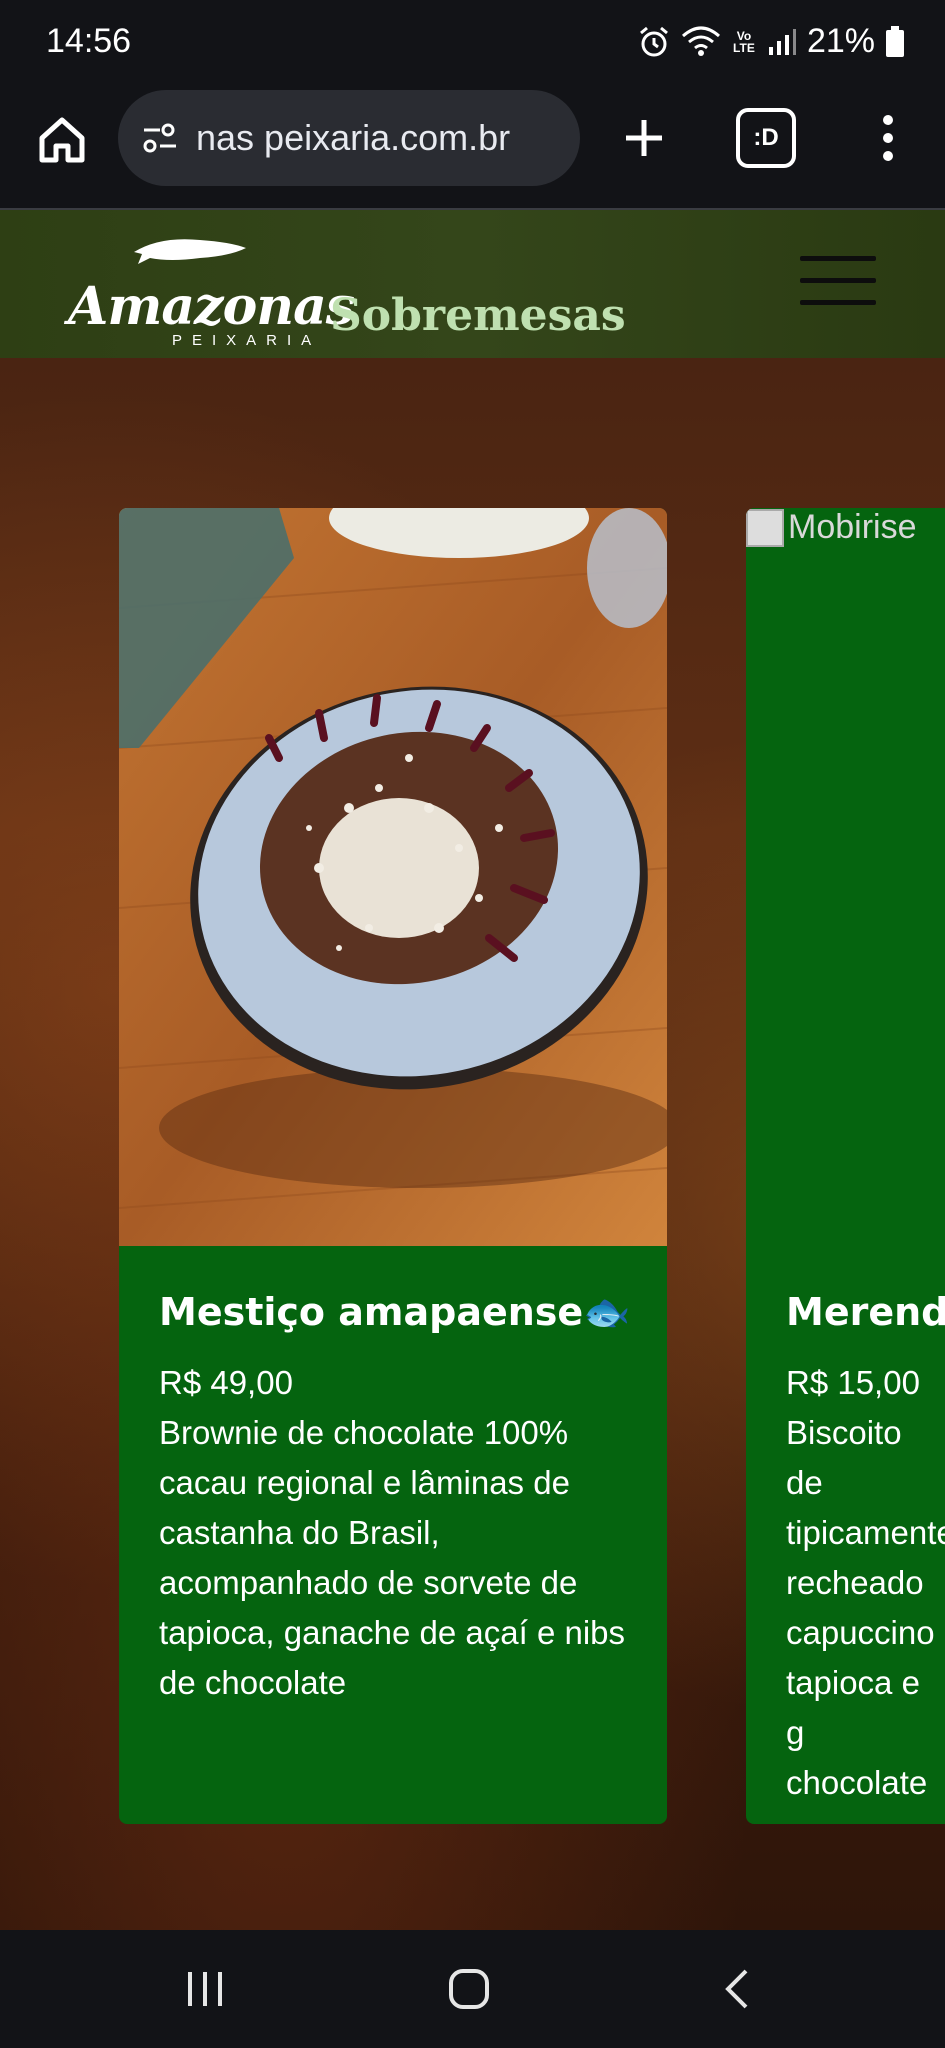 This screenshot has height=2048, width=945. What do you see at coordinates (895, 41) in the screenshot?
I see `battery-icon` at bounding box center [895, 41].